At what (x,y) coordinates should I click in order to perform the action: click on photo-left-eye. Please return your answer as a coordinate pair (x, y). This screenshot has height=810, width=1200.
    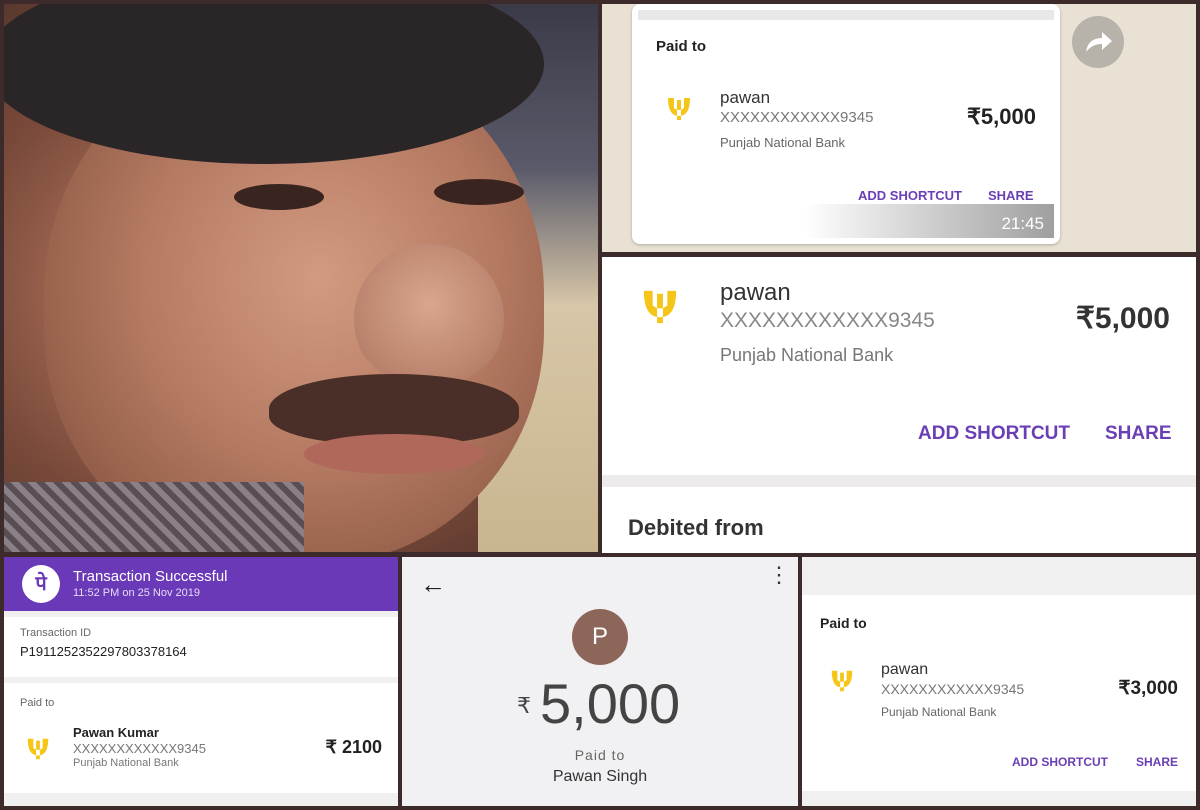
    Looking at the image, I should click on (279, 197).